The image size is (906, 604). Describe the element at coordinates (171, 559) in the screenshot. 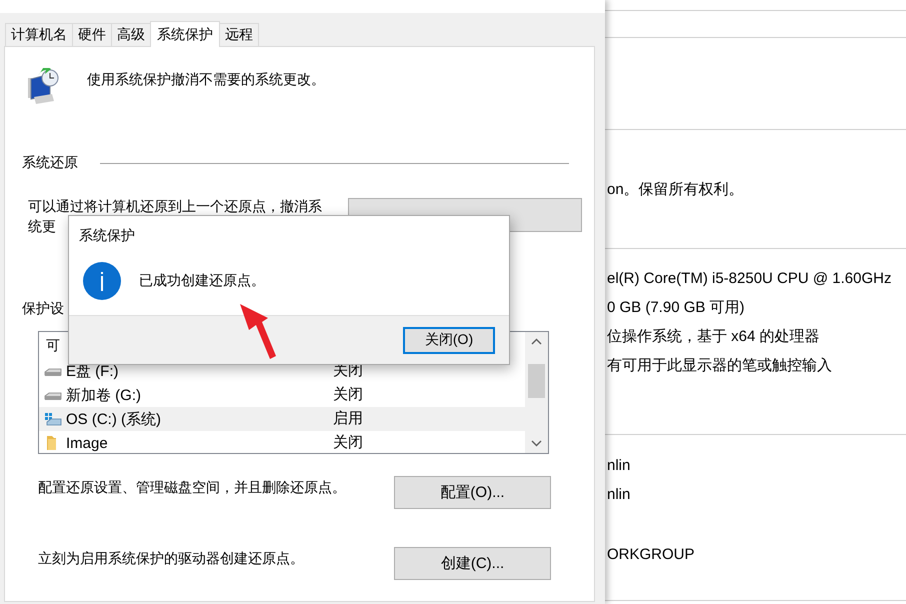

I see `action-description: 立刻为启用系统保护的驱动器创建还原点。` at that location.